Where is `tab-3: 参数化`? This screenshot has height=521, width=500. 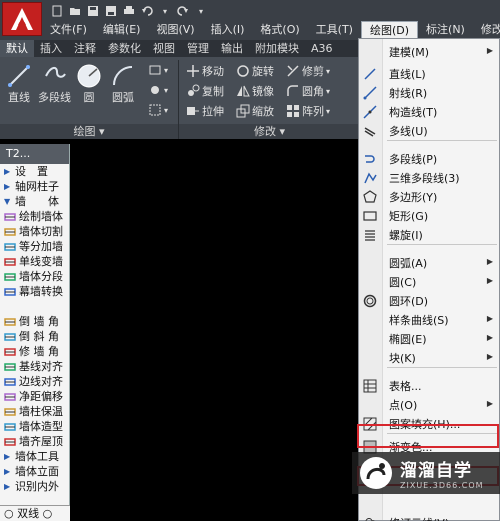 tab-3: 参数化 is located at coordinates (124, 48).